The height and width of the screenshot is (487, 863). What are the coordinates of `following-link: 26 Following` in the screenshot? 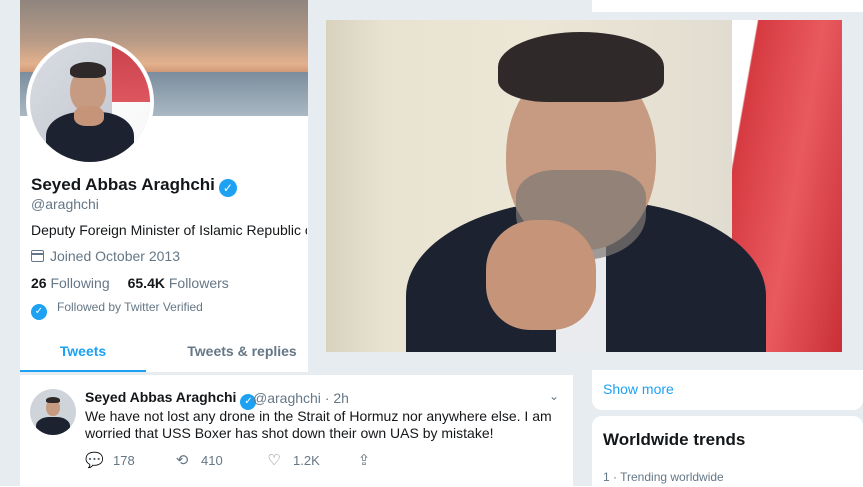 It's located at (70, 283).